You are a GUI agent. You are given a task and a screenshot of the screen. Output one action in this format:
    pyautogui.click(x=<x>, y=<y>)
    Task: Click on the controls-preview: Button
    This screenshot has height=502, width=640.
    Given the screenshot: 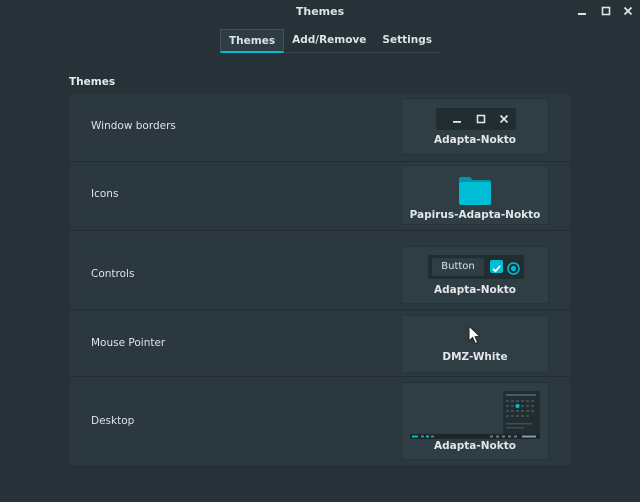 What is the action you would take?
    pyautogui.click(x=476, y=267)
    